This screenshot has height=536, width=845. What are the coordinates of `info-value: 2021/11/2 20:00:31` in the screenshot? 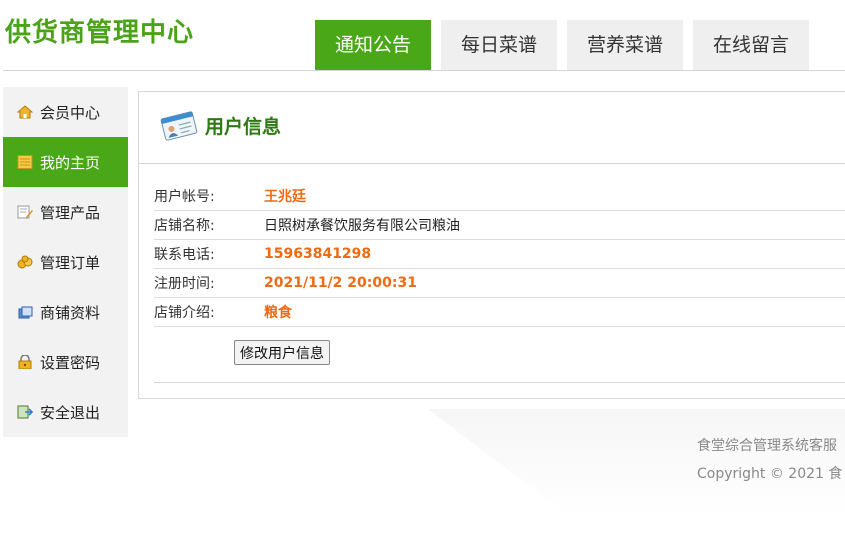 It's located at (340, 283).